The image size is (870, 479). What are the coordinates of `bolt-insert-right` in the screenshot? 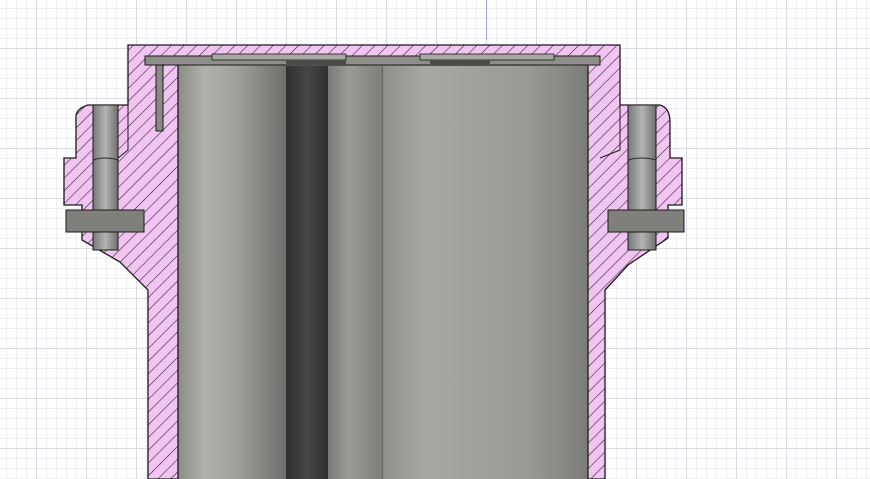 It's located at (646, 221).